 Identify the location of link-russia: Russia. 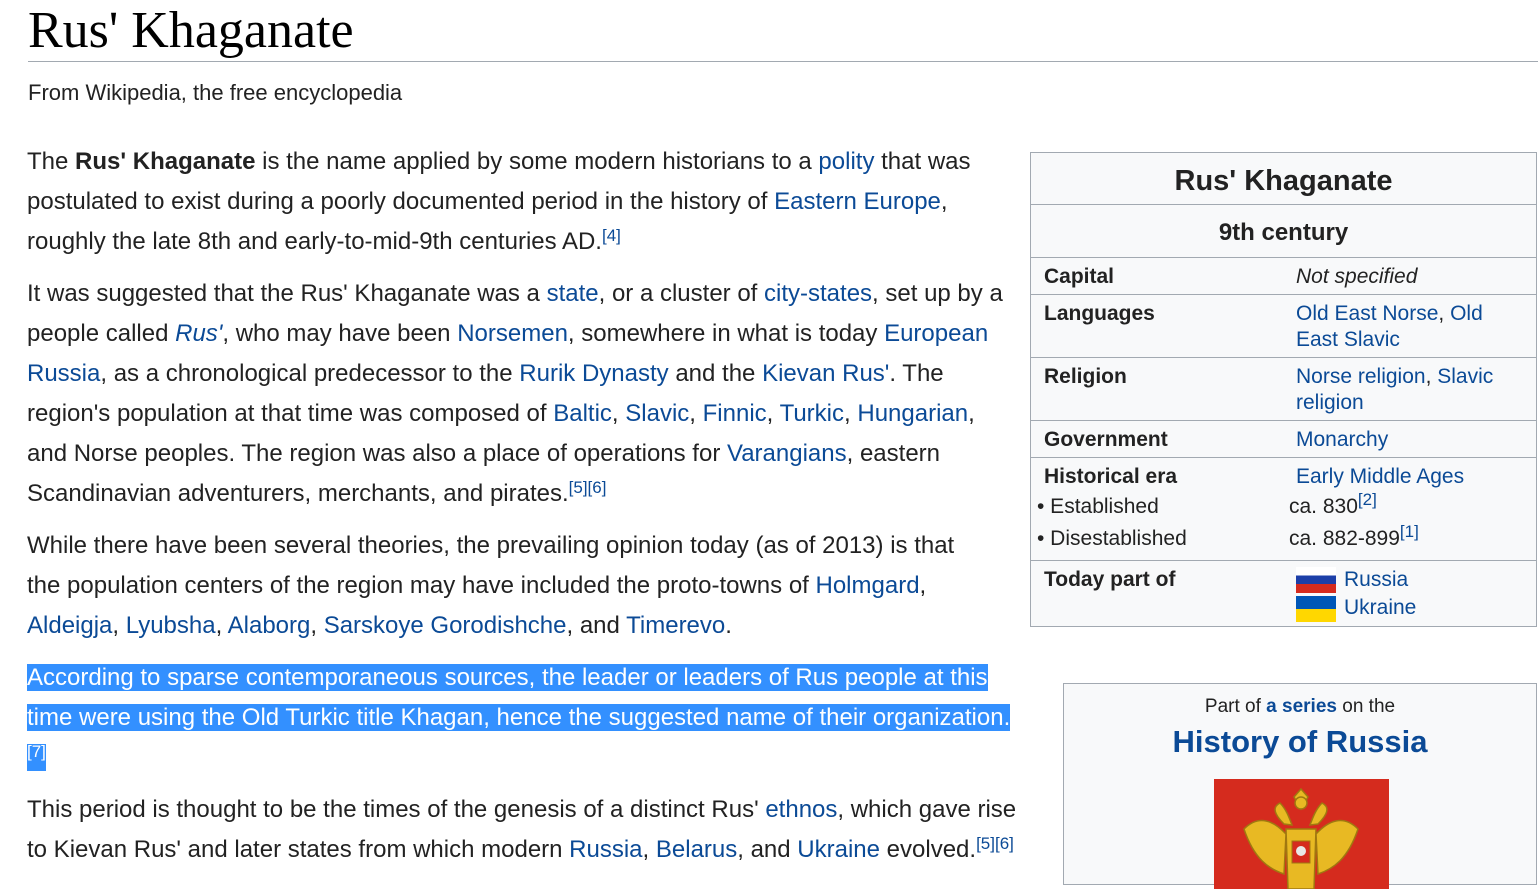
(605, 849).